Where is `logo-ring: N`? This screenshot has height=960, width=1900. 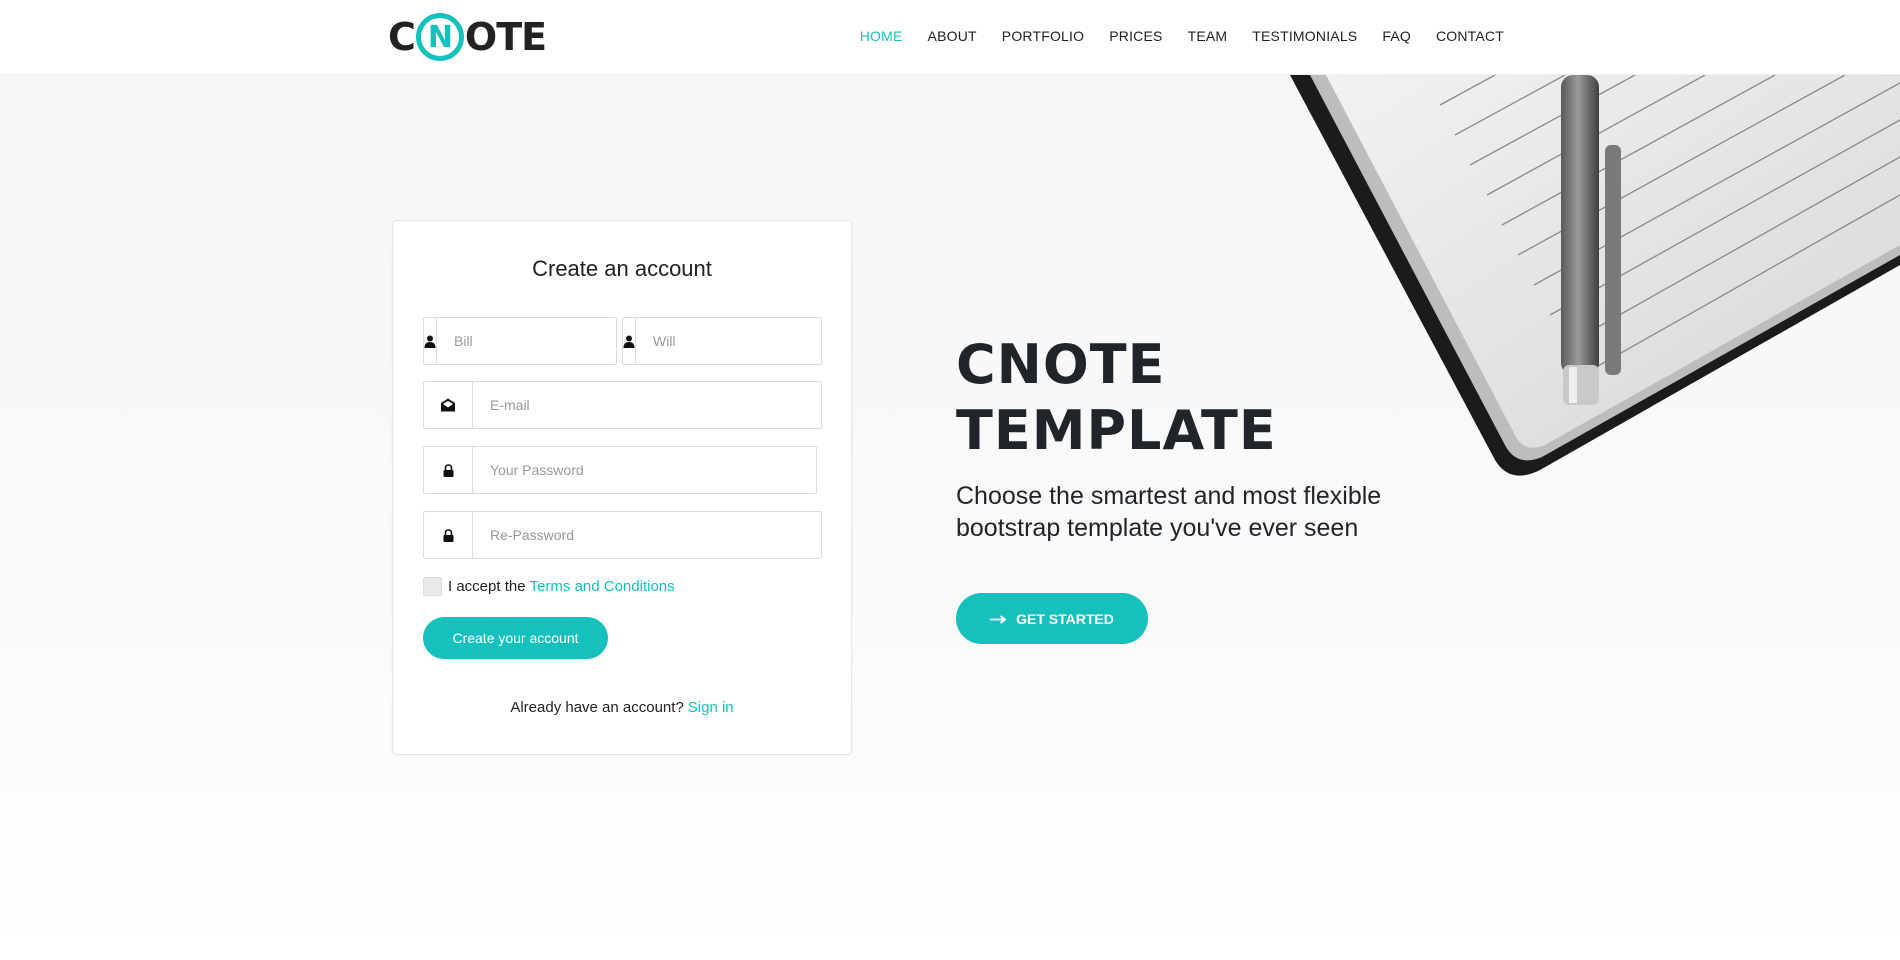 logo-ring: N is located at coordinates (439, 37).